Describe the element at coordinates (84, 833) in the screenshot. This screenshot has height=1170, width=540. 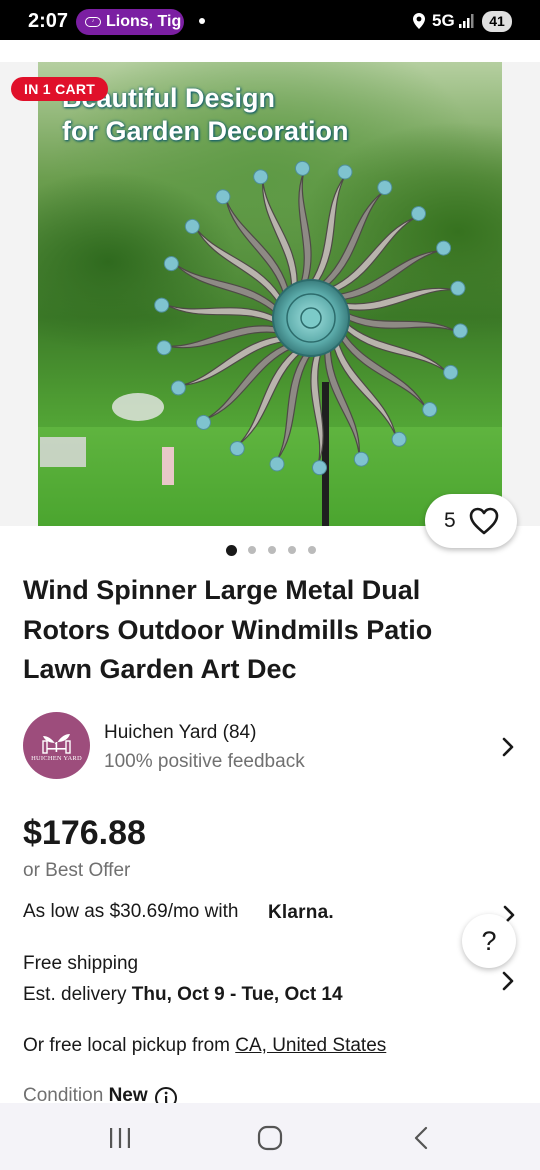
I see `price: $176.88` at that location.